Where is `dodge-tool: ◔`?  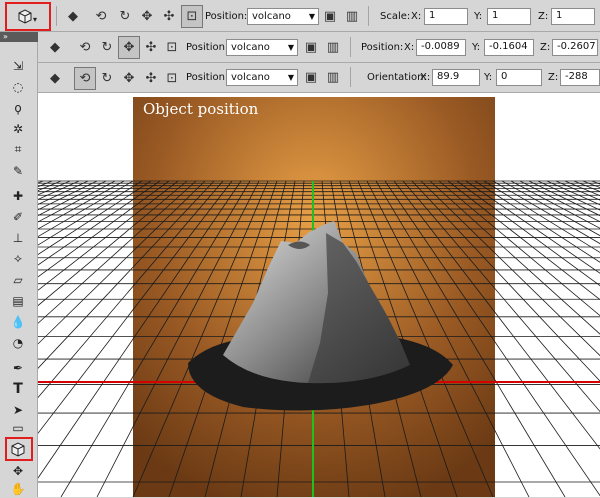
dodge-tool: ◔ is located at coordinates (18, 342).